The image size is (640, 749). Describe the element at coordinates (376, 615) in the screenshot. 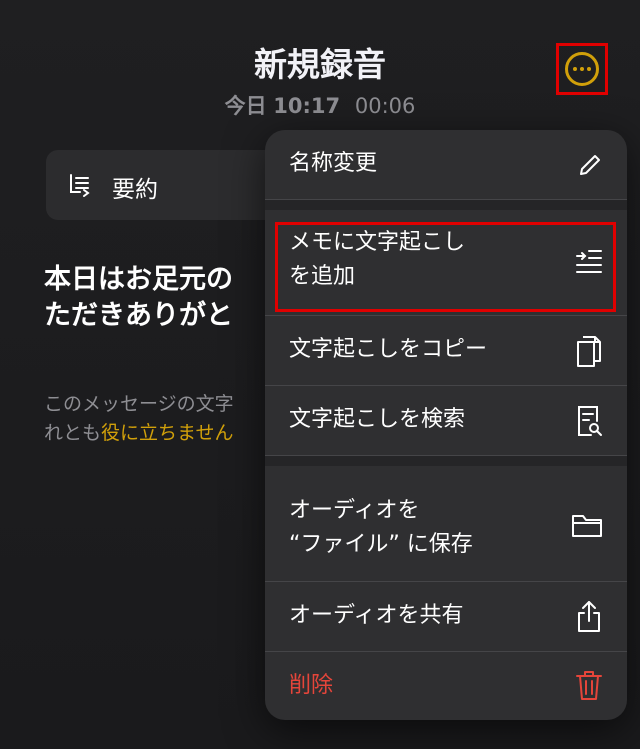

I see `menu-item-label: オーディオを共有` at that location.